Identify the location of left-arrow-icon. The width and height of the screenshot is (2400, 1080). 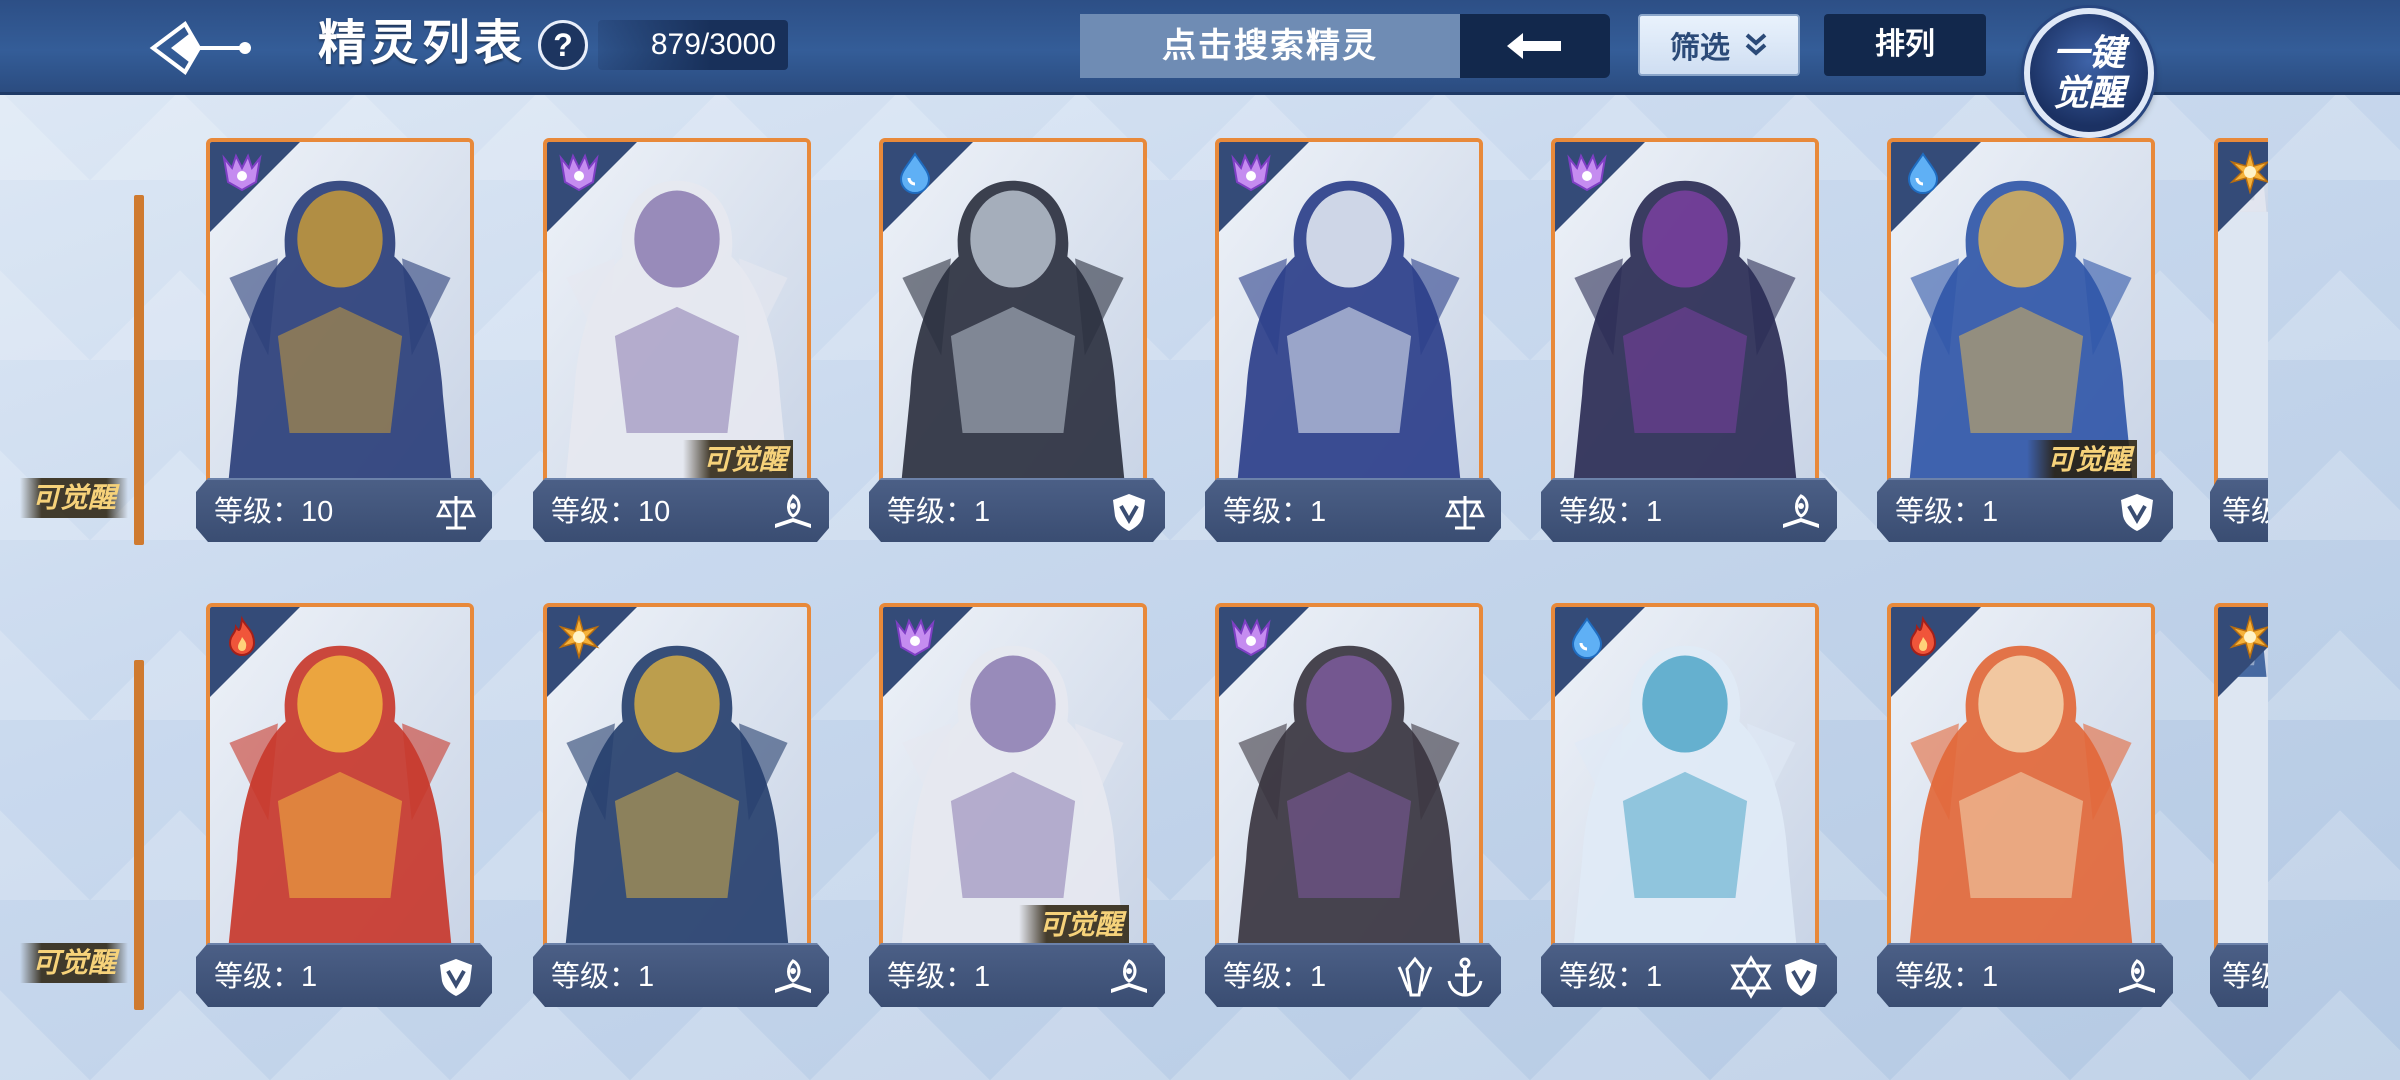
(1534, 46).